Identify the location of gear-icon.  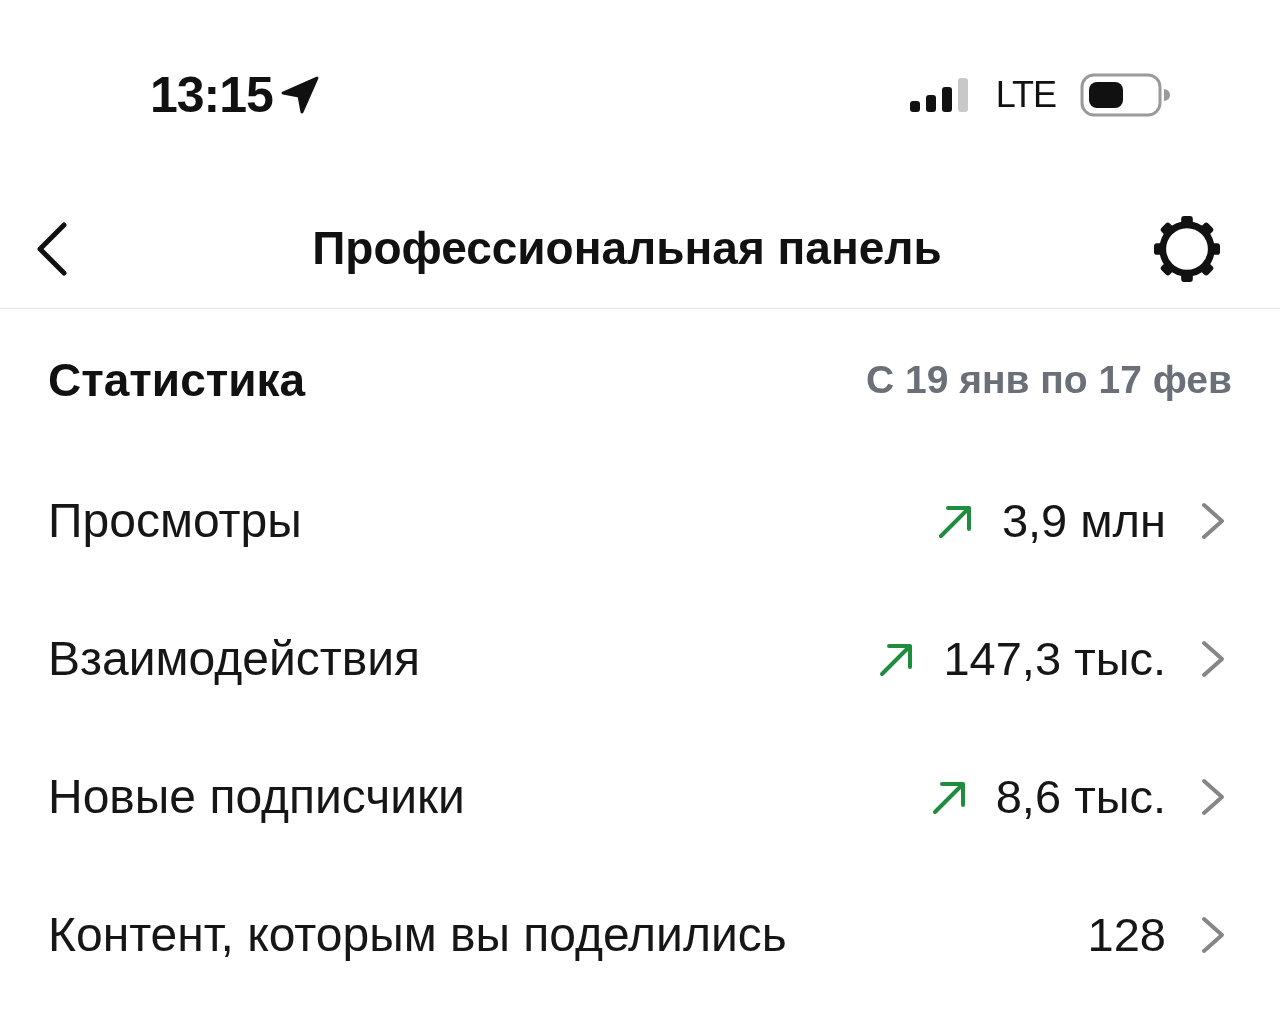
(1187, 249).